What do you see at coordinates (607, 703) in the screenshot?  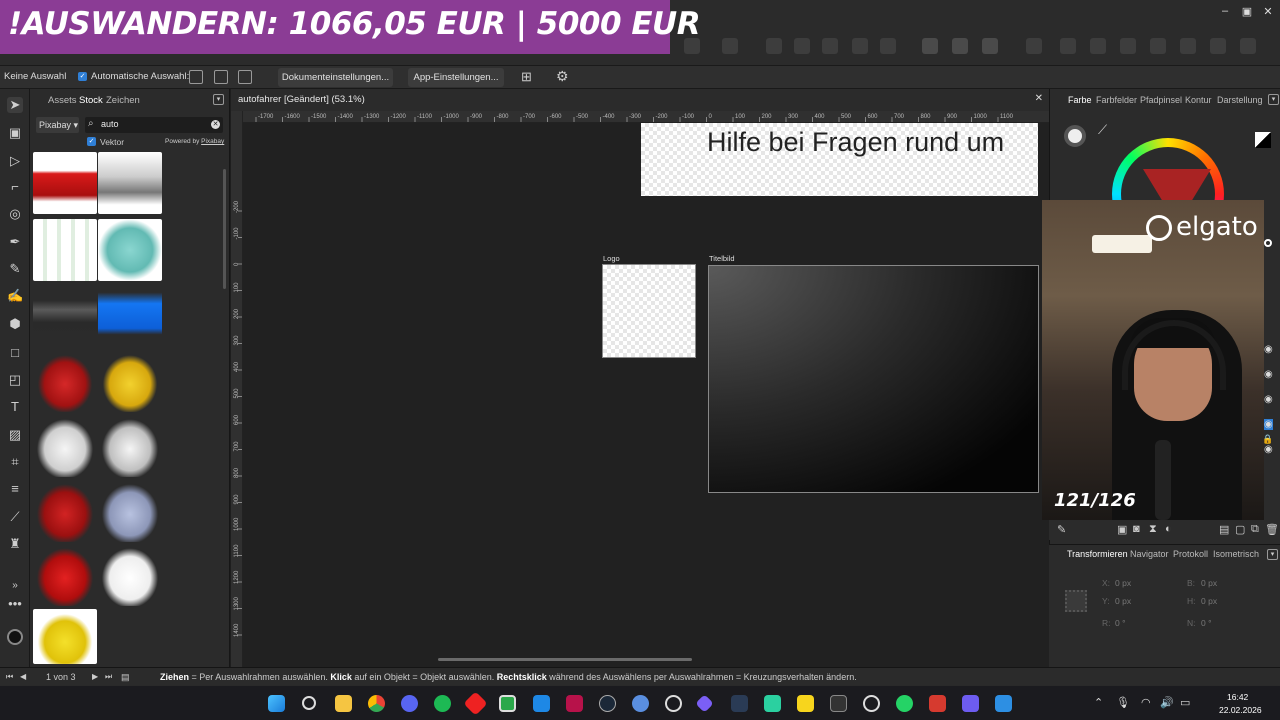 I see `steam-icon` at bounding box center [607, 703].